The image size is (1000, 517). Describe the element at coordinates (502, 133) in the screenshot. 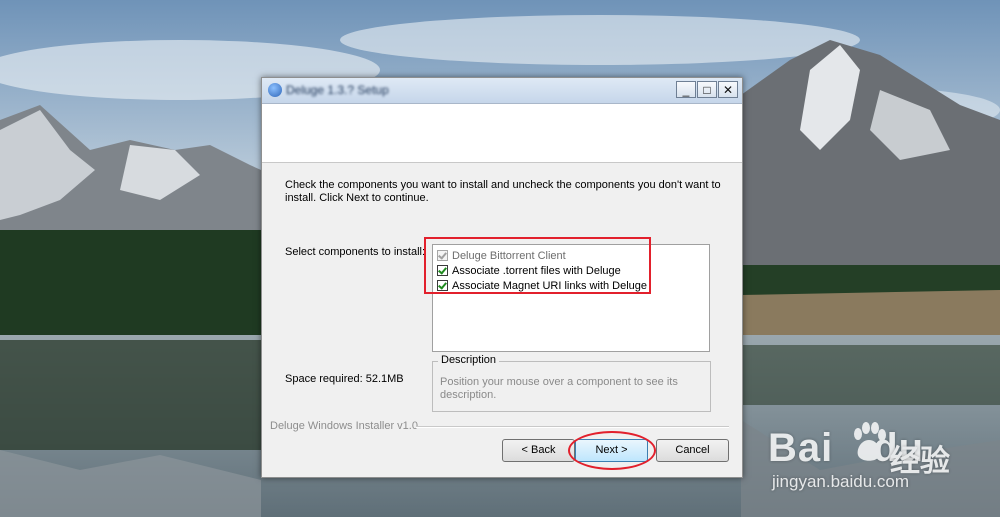

I see `header-banner` at that location.